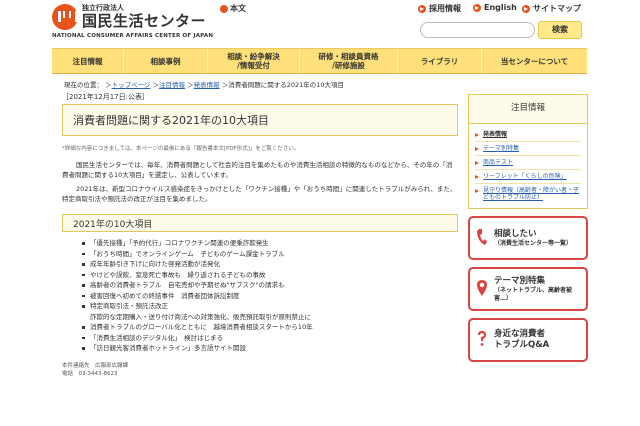 The height and width of the screenshot is (426, 640). What do you see at coordinates (349, 61) in the screenshot?
I see `nav-item-training: 研修・相談員資格/研修施設` at bounding box center [349, 61].